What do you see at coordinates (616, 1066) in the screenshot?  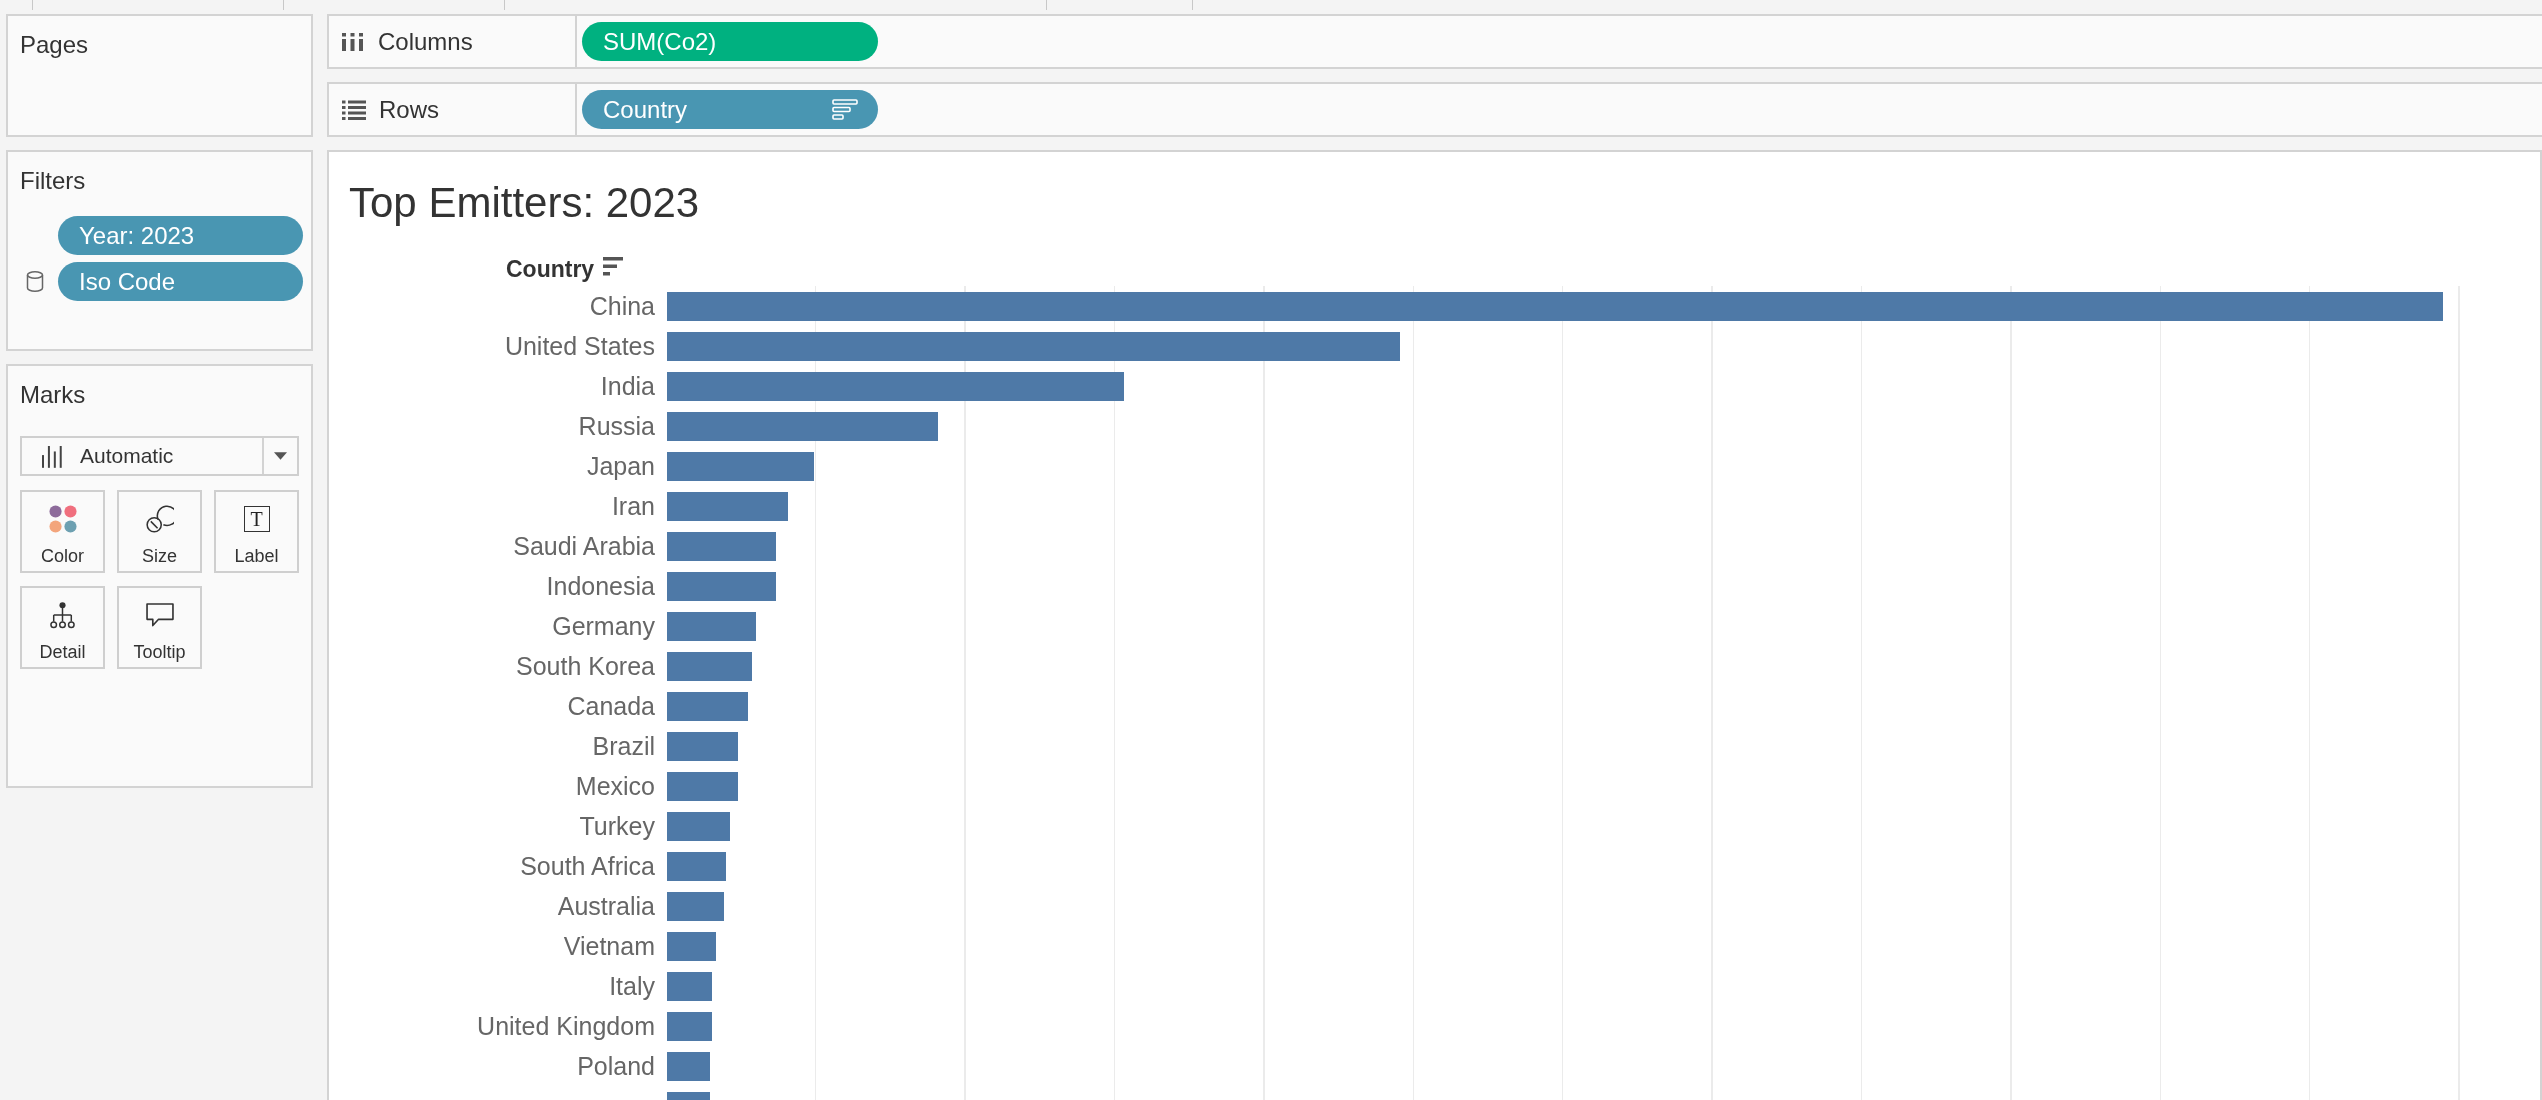 I see `row-label: Poland` at bounding box center [616, 1066].